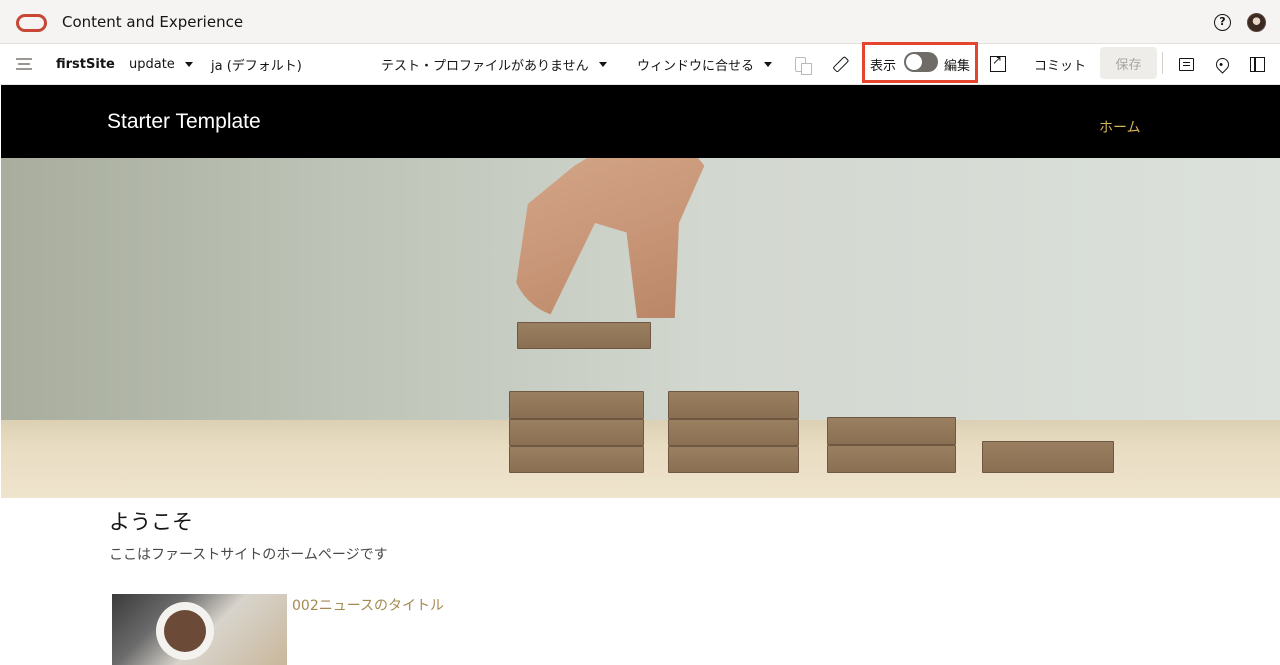  I want to click on fit-window-label: ウィンドウに合せる, so click(696, 66).